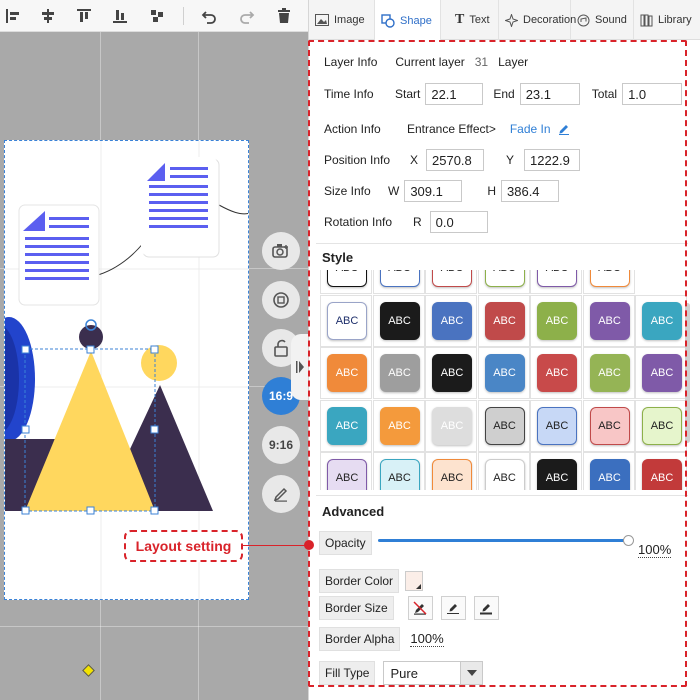 The image size is (700, 700). Describe the element at coordinates (530, 191) in the screenshot. I see `h-field: 386.4` at that location.